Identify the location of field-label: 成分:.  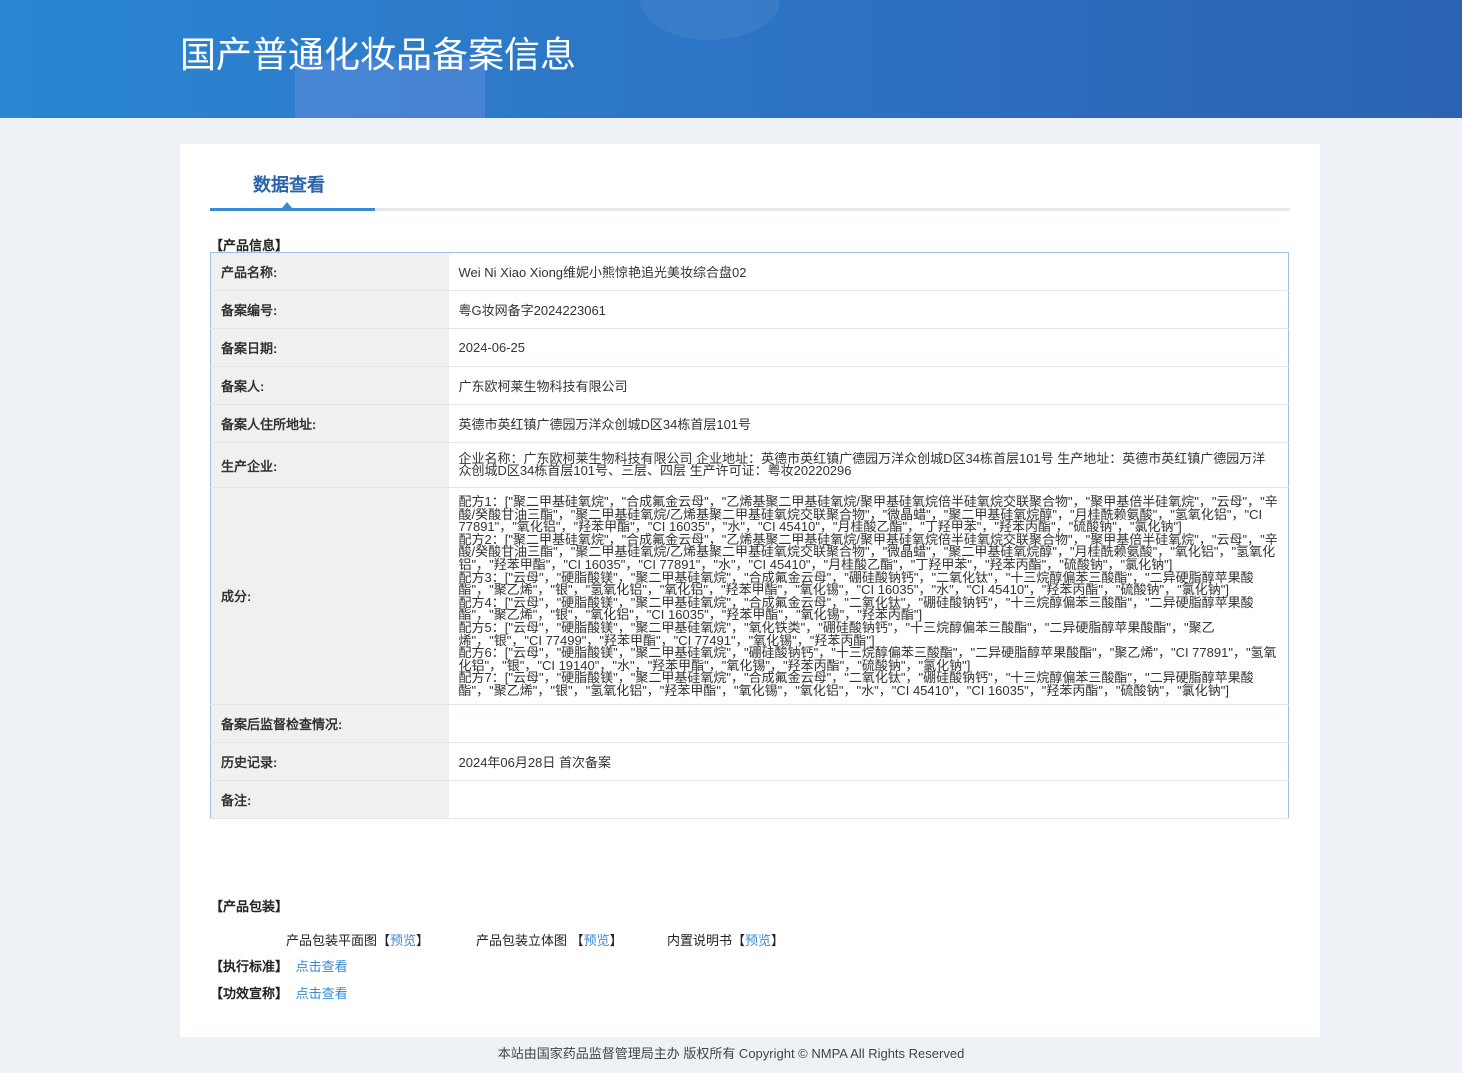
(329, 596).